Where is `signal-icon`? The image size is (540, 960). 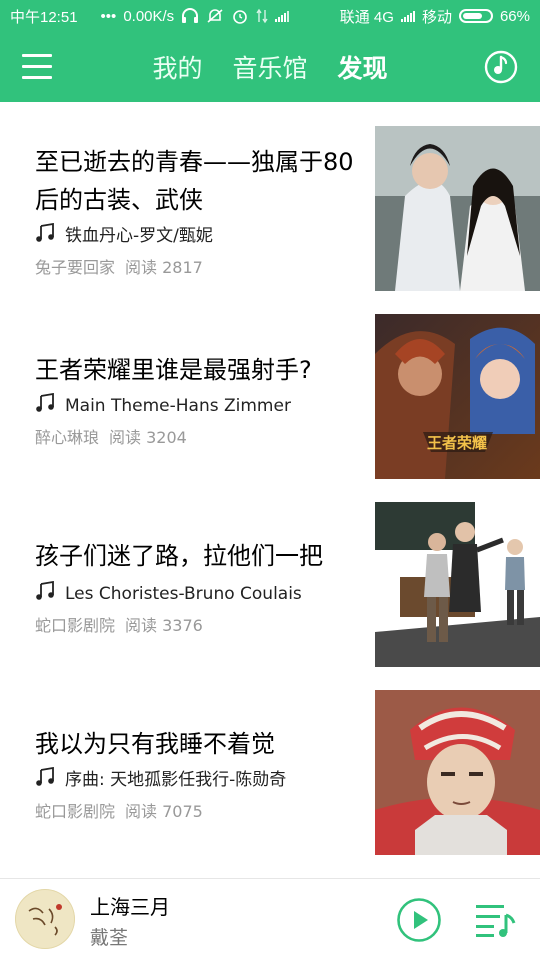
signal-icon is located at coordinates (282, 16).